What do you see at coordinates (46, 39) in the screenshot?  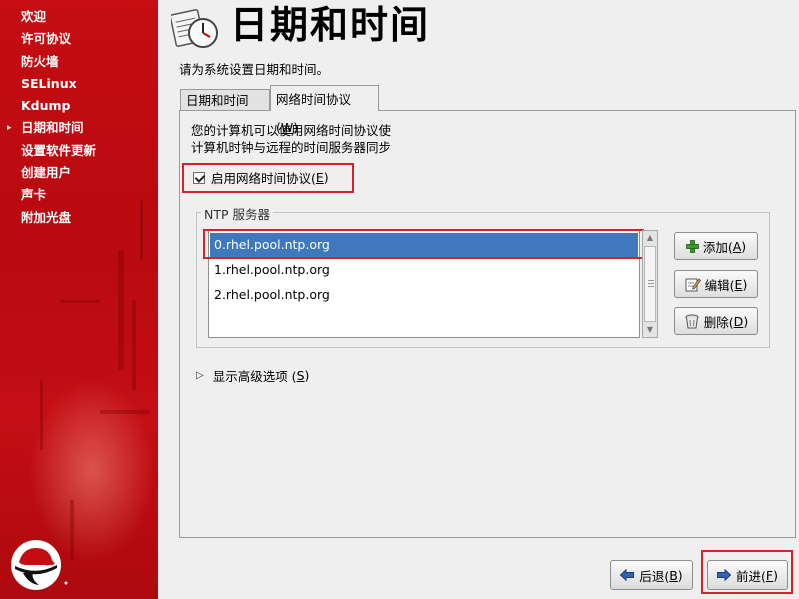 I see `sidebar-item-label: 许可协议` at bounding box center [46, 39].